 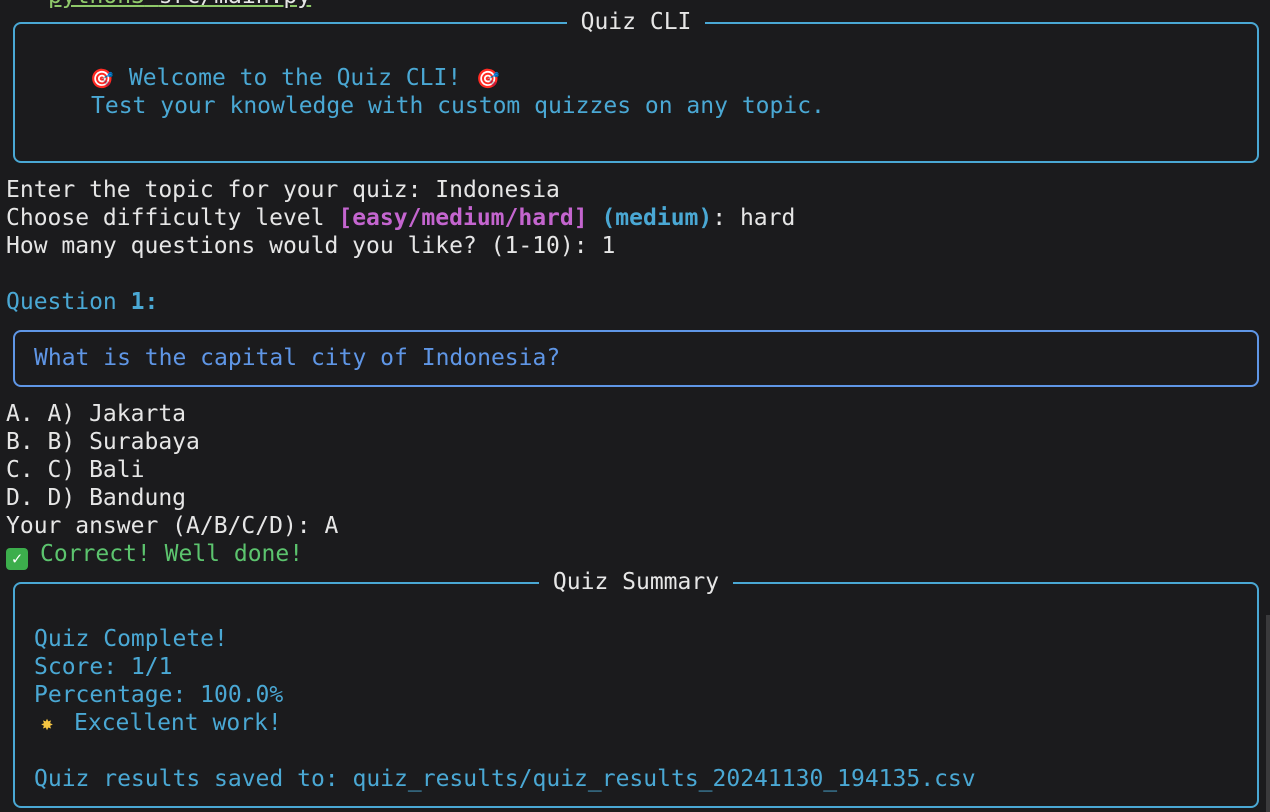 What do you see at coordinates (221, 190) in the screenshot?
I see `topic-prompt: Enter the topic for your quiz:` at bounding box center [221, 190].